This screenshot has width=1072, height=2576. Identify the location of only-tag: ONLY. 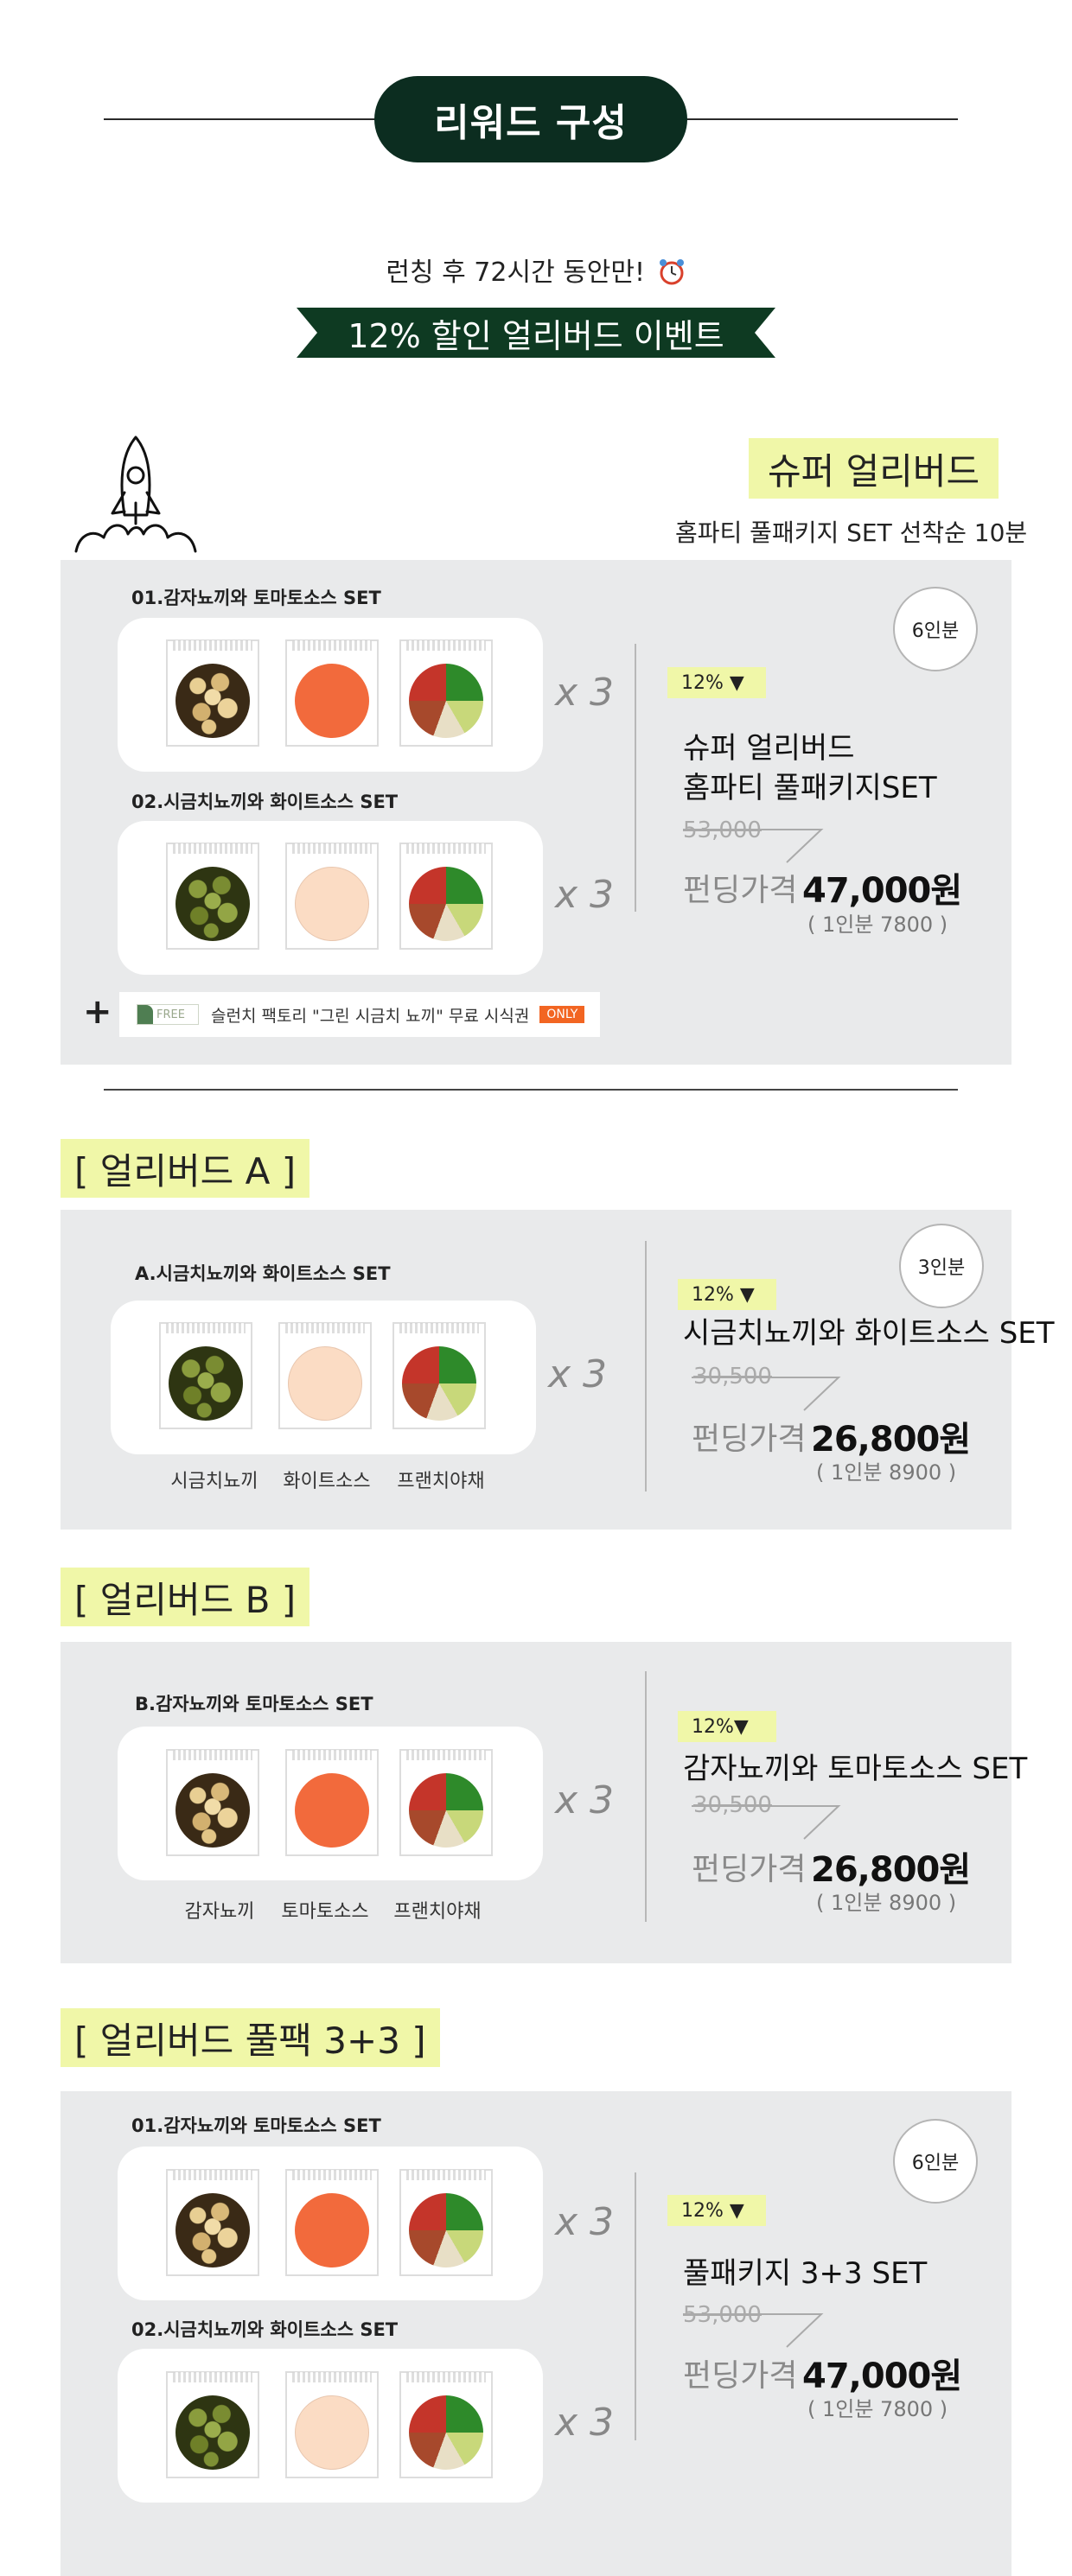
(562, 1014).